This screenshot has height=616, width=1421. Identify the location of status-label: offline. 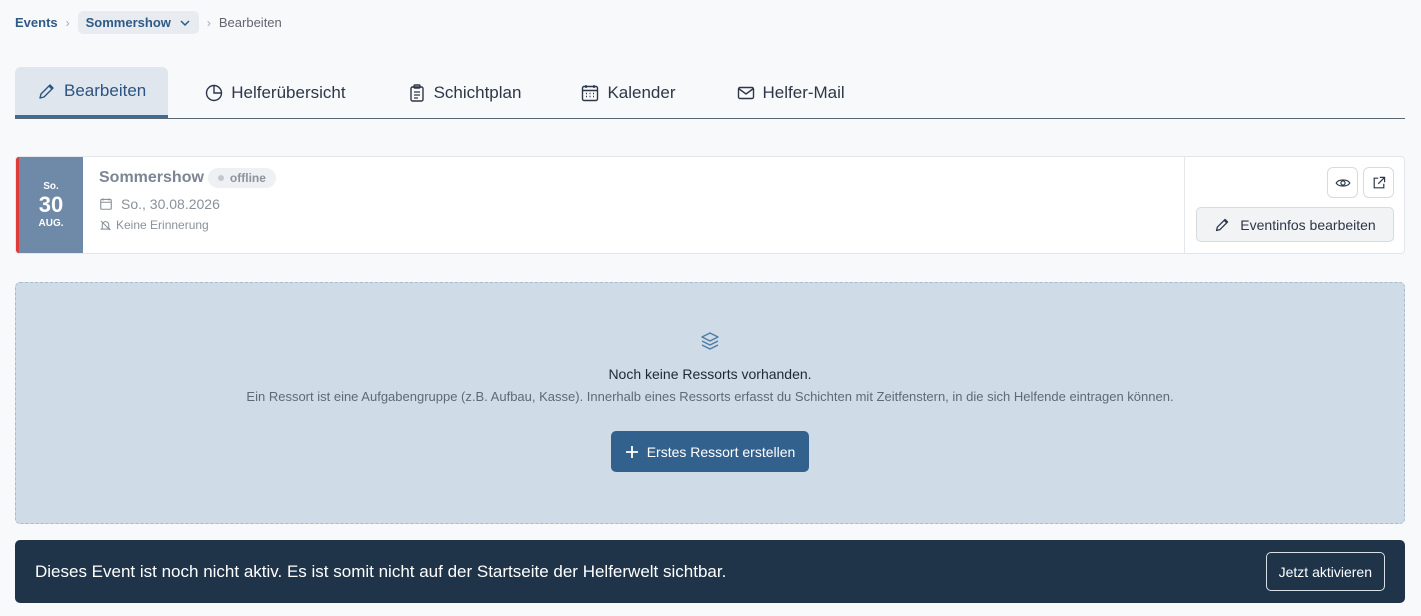
(247, 178).